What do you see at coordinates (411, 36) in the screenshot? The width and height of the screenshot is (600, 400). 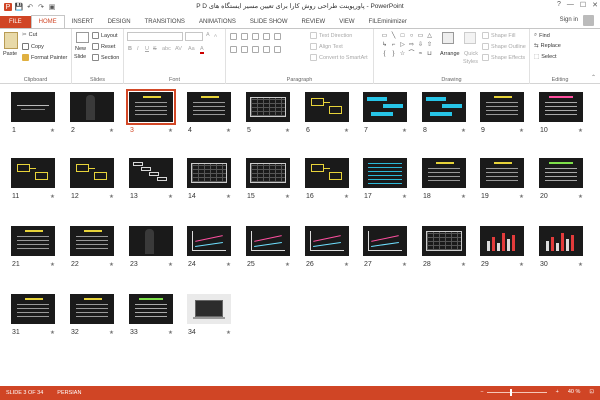 I see `shape-item: ○` at bounding box center [411, 36].